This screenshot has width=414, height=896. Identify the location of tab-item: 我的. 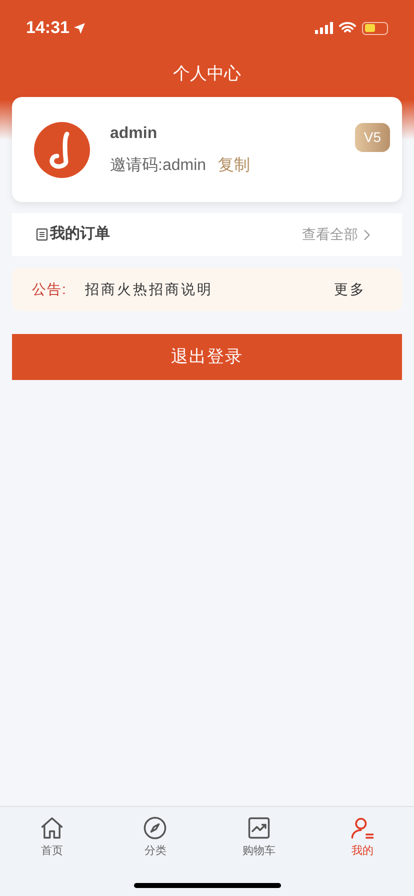
(362, 837).